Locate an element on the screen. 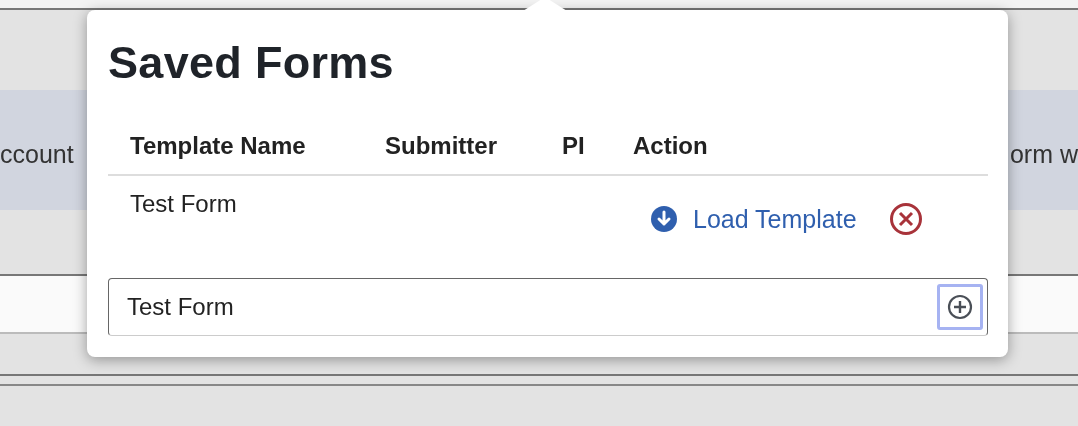 This screenshot has height=426, width=1078. column-header: Submitter is located at coordinates (441, 146).